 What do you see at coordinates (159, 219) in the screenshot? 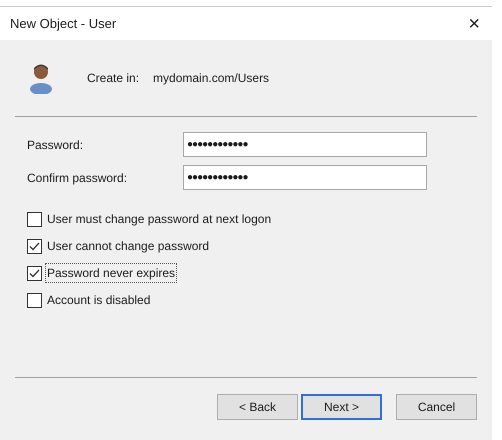
I see `checkbox-label: User must change password at next logon` at bounding box center [159, 219].